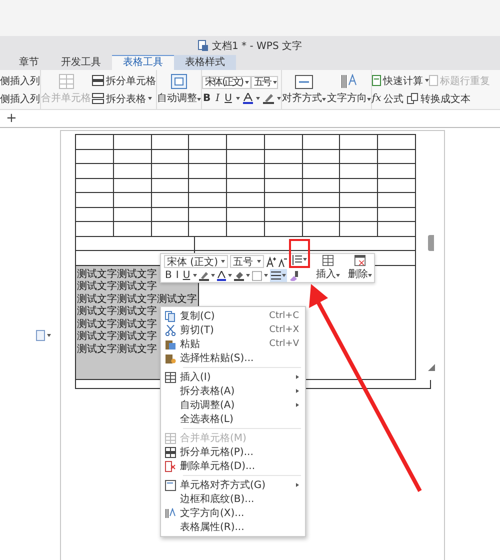 Image resolution: width=500 pixels, height=560 pixels. Describe the element at coordinates (233, 419) in the screenshot. I see `menu-item: 全选表格(L)` at that location.